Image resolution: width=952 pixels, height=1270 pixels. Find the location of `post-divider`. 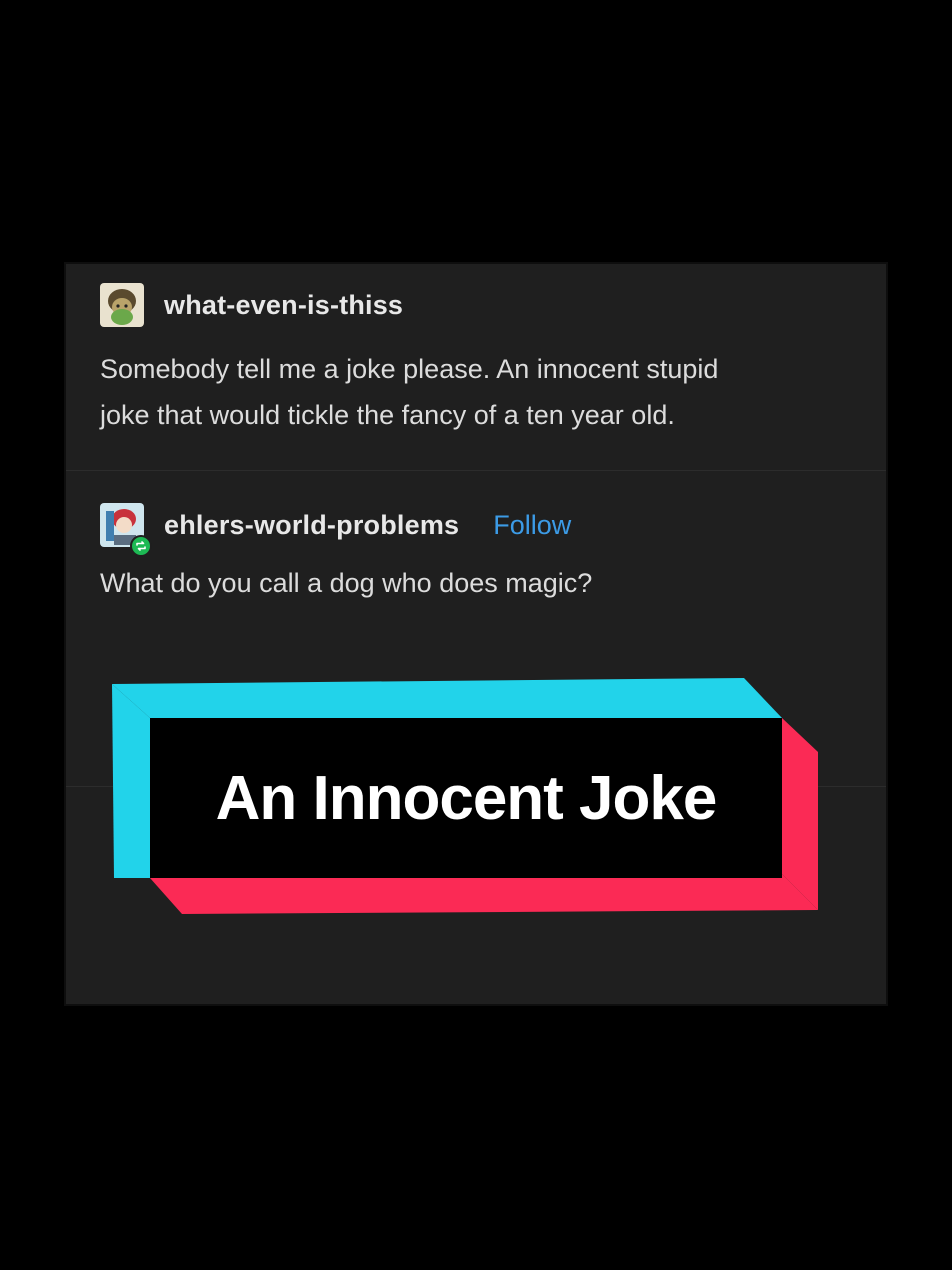

post-divider is located at coordinates (476, 470).